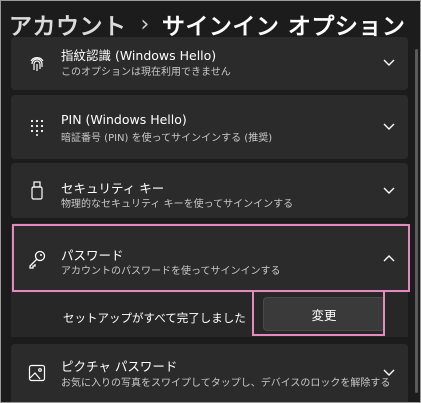  What do you see at coordinates (68, 24) in the screenshot?
I see `breadcrumb-parent: アカウント` at bounding box center [68, 24].